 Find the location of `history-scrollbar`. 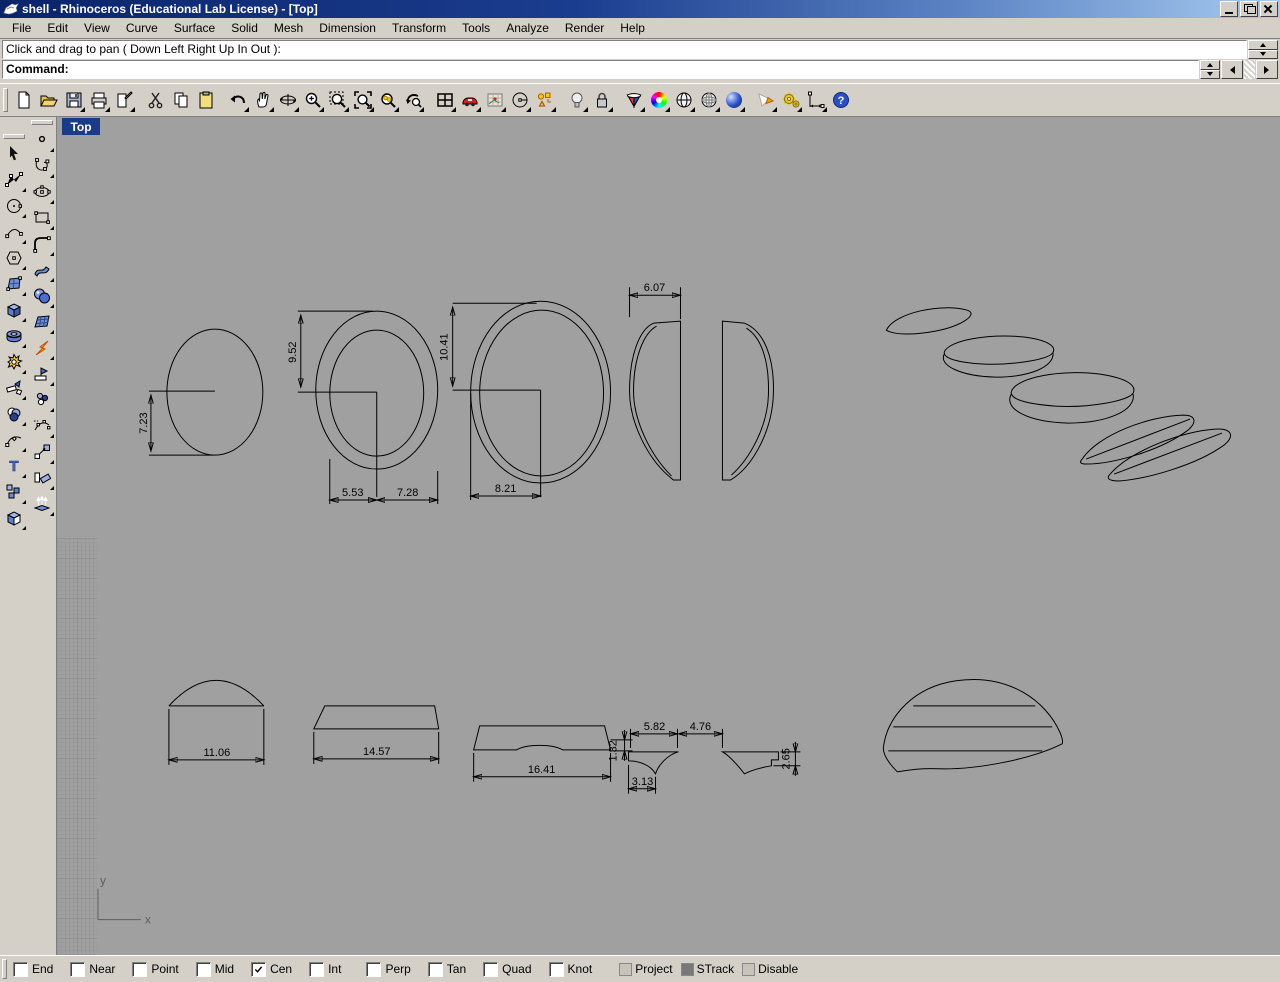

history-scrollbar is located at coordinates (1263, 49).